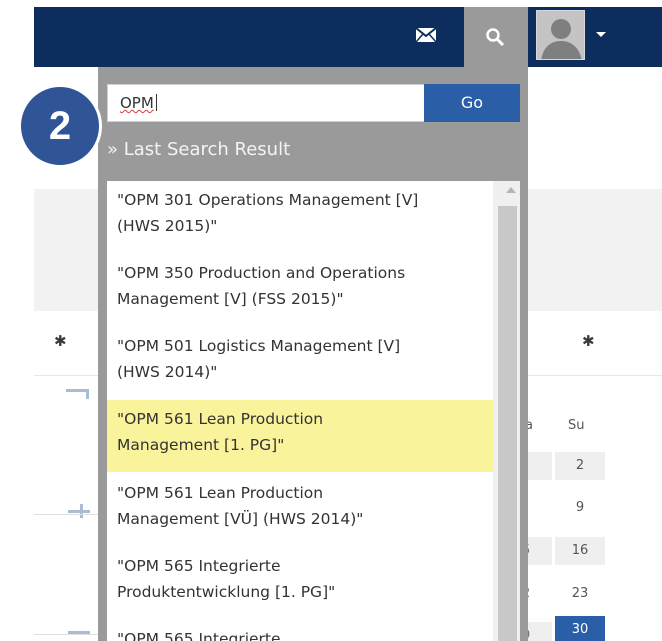  What do you see at coordinates (201, 445) in the screenshot?
I see `result-line: Management [1. PG]"` at bounding box center [201, 445].